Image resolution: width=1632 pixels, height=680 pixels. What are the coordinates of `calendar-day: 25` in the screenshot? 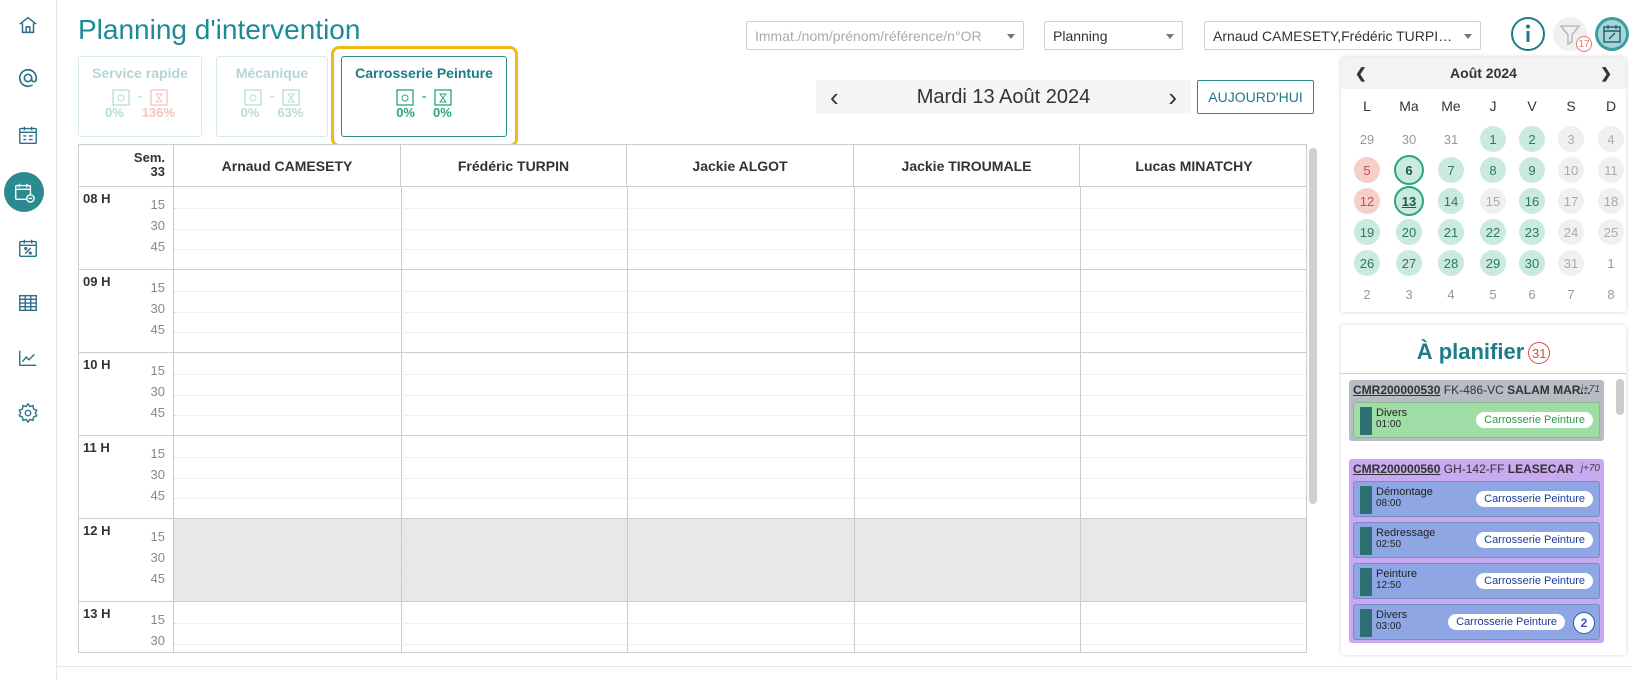 It's located at (1611, 232).